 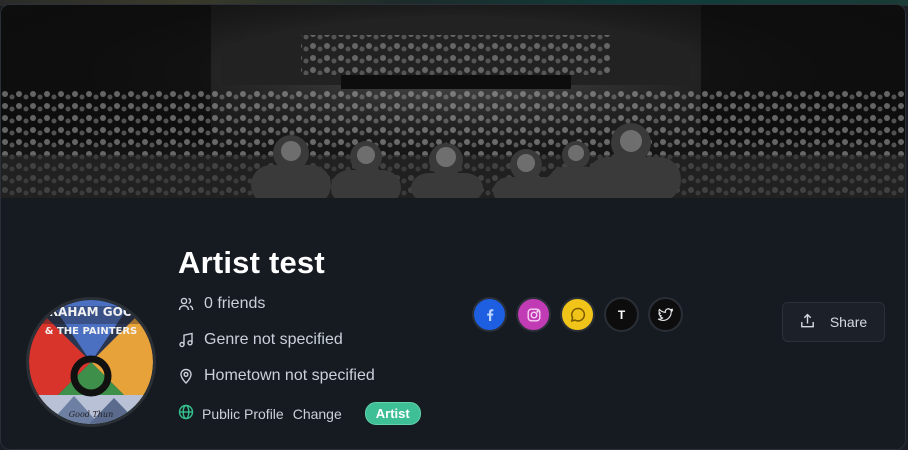 I want to click on hometown-text: Hometown not specified, so click(x=289, y=375).